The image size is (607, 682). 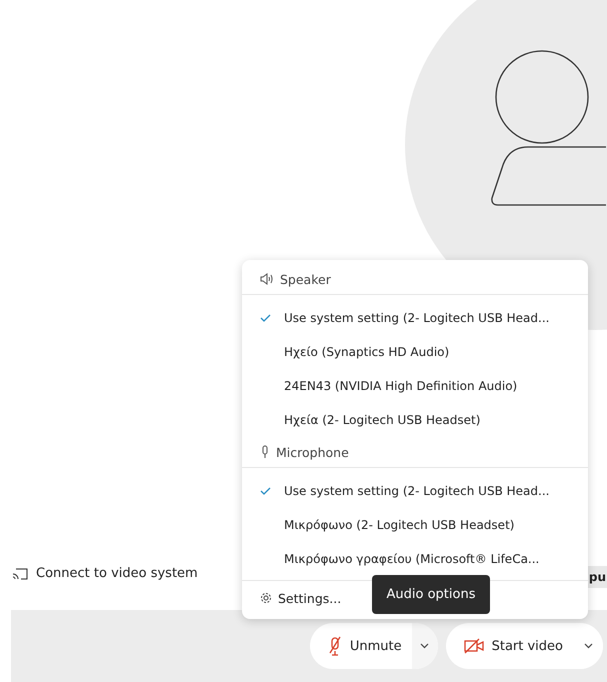 What do you see at coordinates (305, 279) in the screenshot?
I see `section-header: Speaker` at bounding box center [305, 279].